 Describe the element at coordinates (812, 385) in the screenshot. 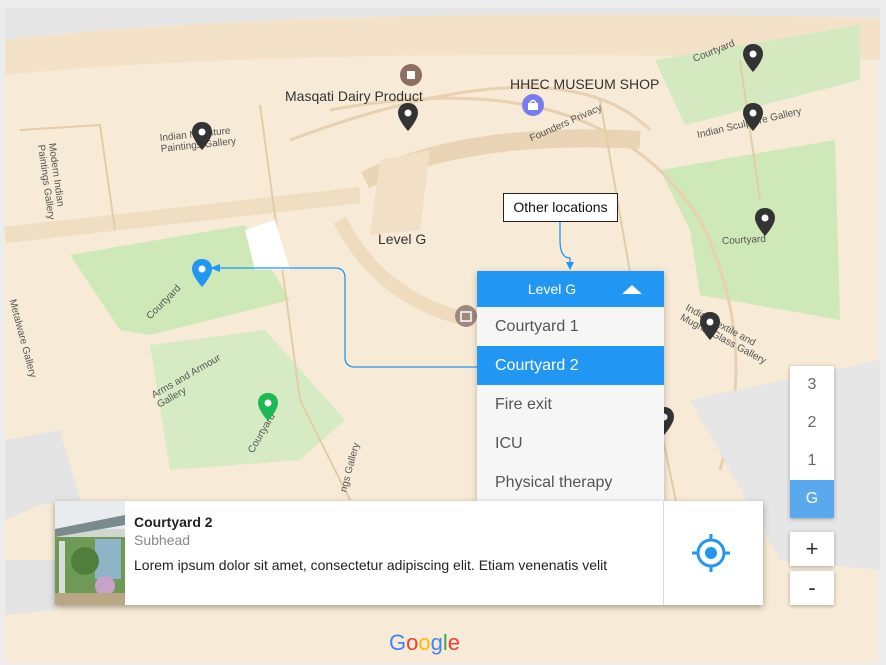

I see `floor-button-3: 3` at that location.